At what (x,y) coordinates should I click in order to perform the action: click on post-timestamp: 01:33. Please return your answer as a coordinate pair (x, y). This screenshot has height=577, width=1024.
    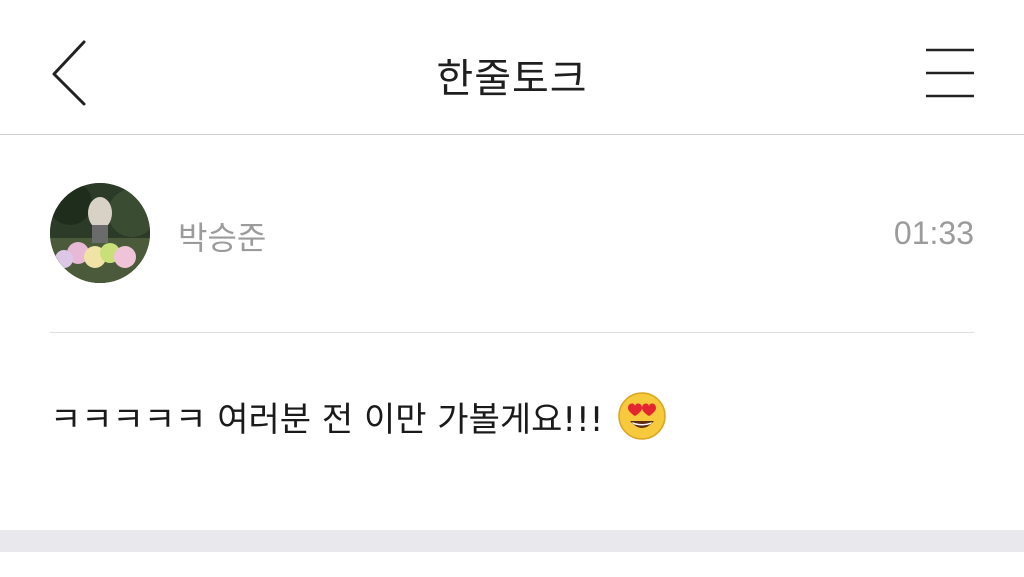
    Looking at the image, I should click on (933, 233).